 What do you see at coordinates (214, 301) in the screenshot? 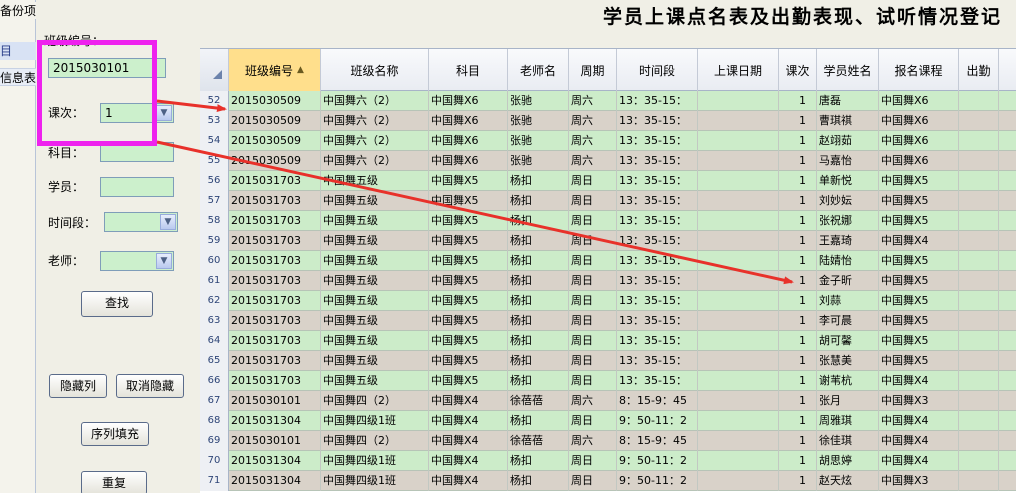
I see `row-number: 62` at bounding box center [214, 301].